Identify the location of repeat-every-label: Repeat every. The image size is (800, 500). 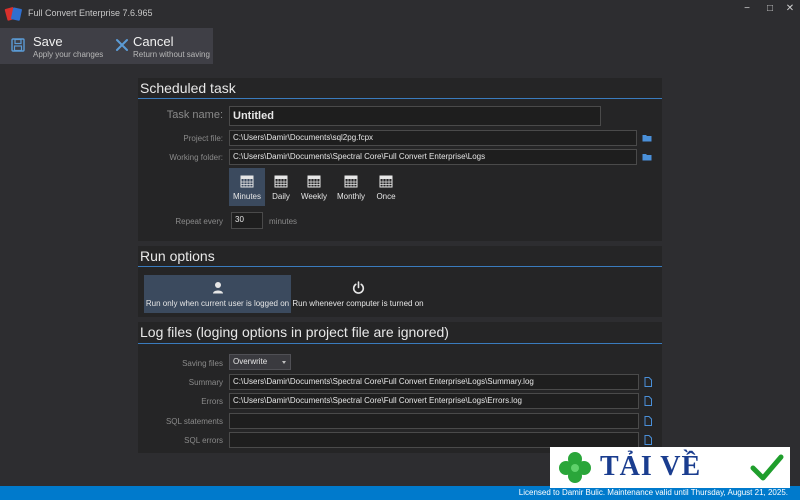
(199, 221).